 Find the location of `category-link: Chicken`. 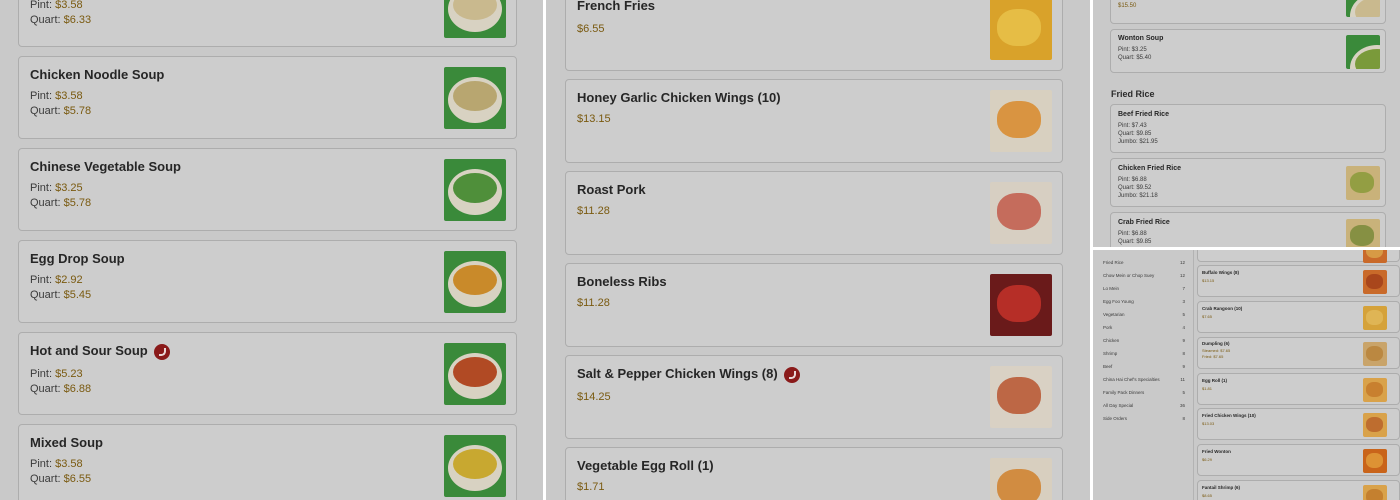

category-link: Chicken is located at coordinates (1111, 340).